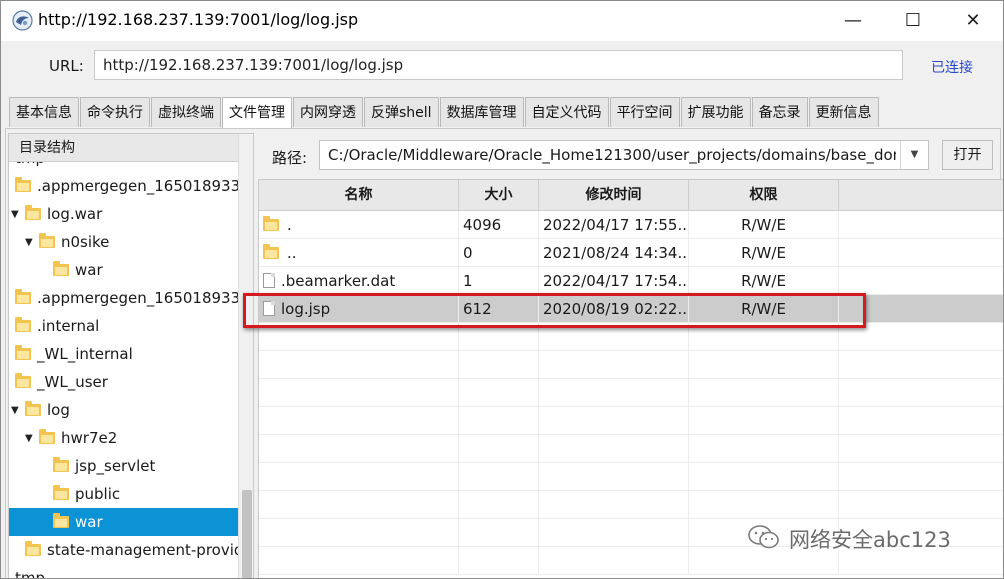 The width and height of the screenshot is (1004, 579). Describe the element at coordinates (123, 148) in the screenshot. I see `tree-header: 目录结构` at that location.